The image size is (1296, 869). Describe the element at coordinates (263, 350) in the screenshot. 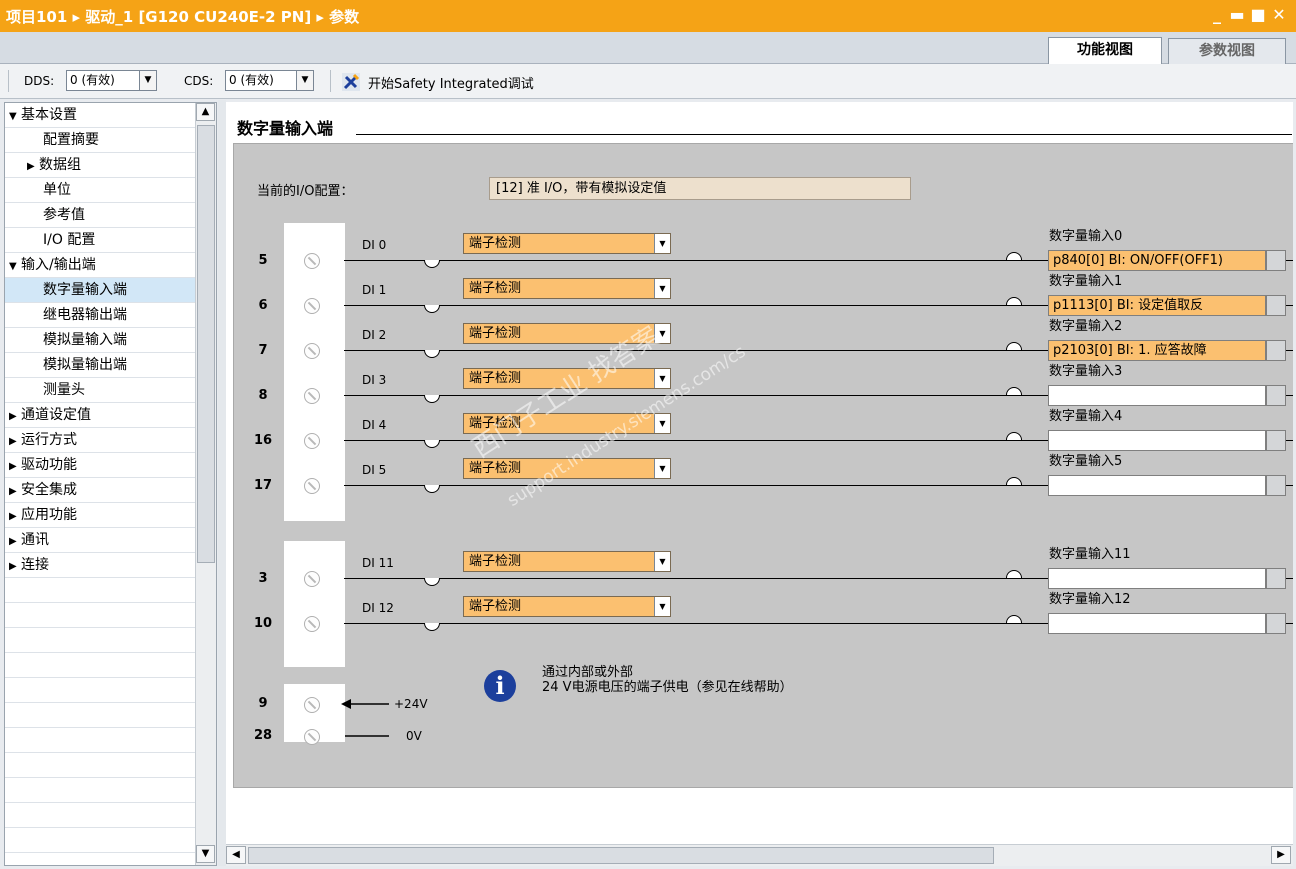

I see `terminal-number: 7` at that location.